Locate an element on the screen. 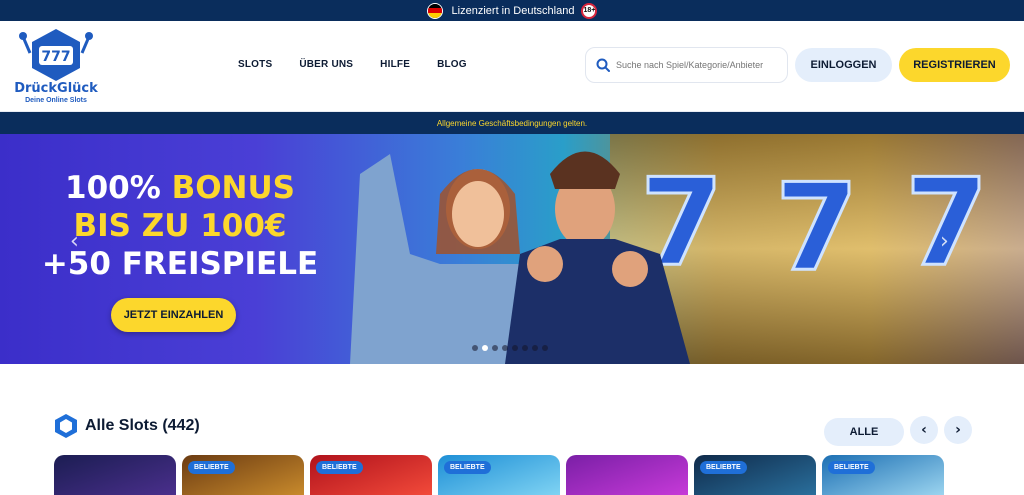 This screenshot has height=495, width=1024. carousel-dots is located at coordinates (510, 348).